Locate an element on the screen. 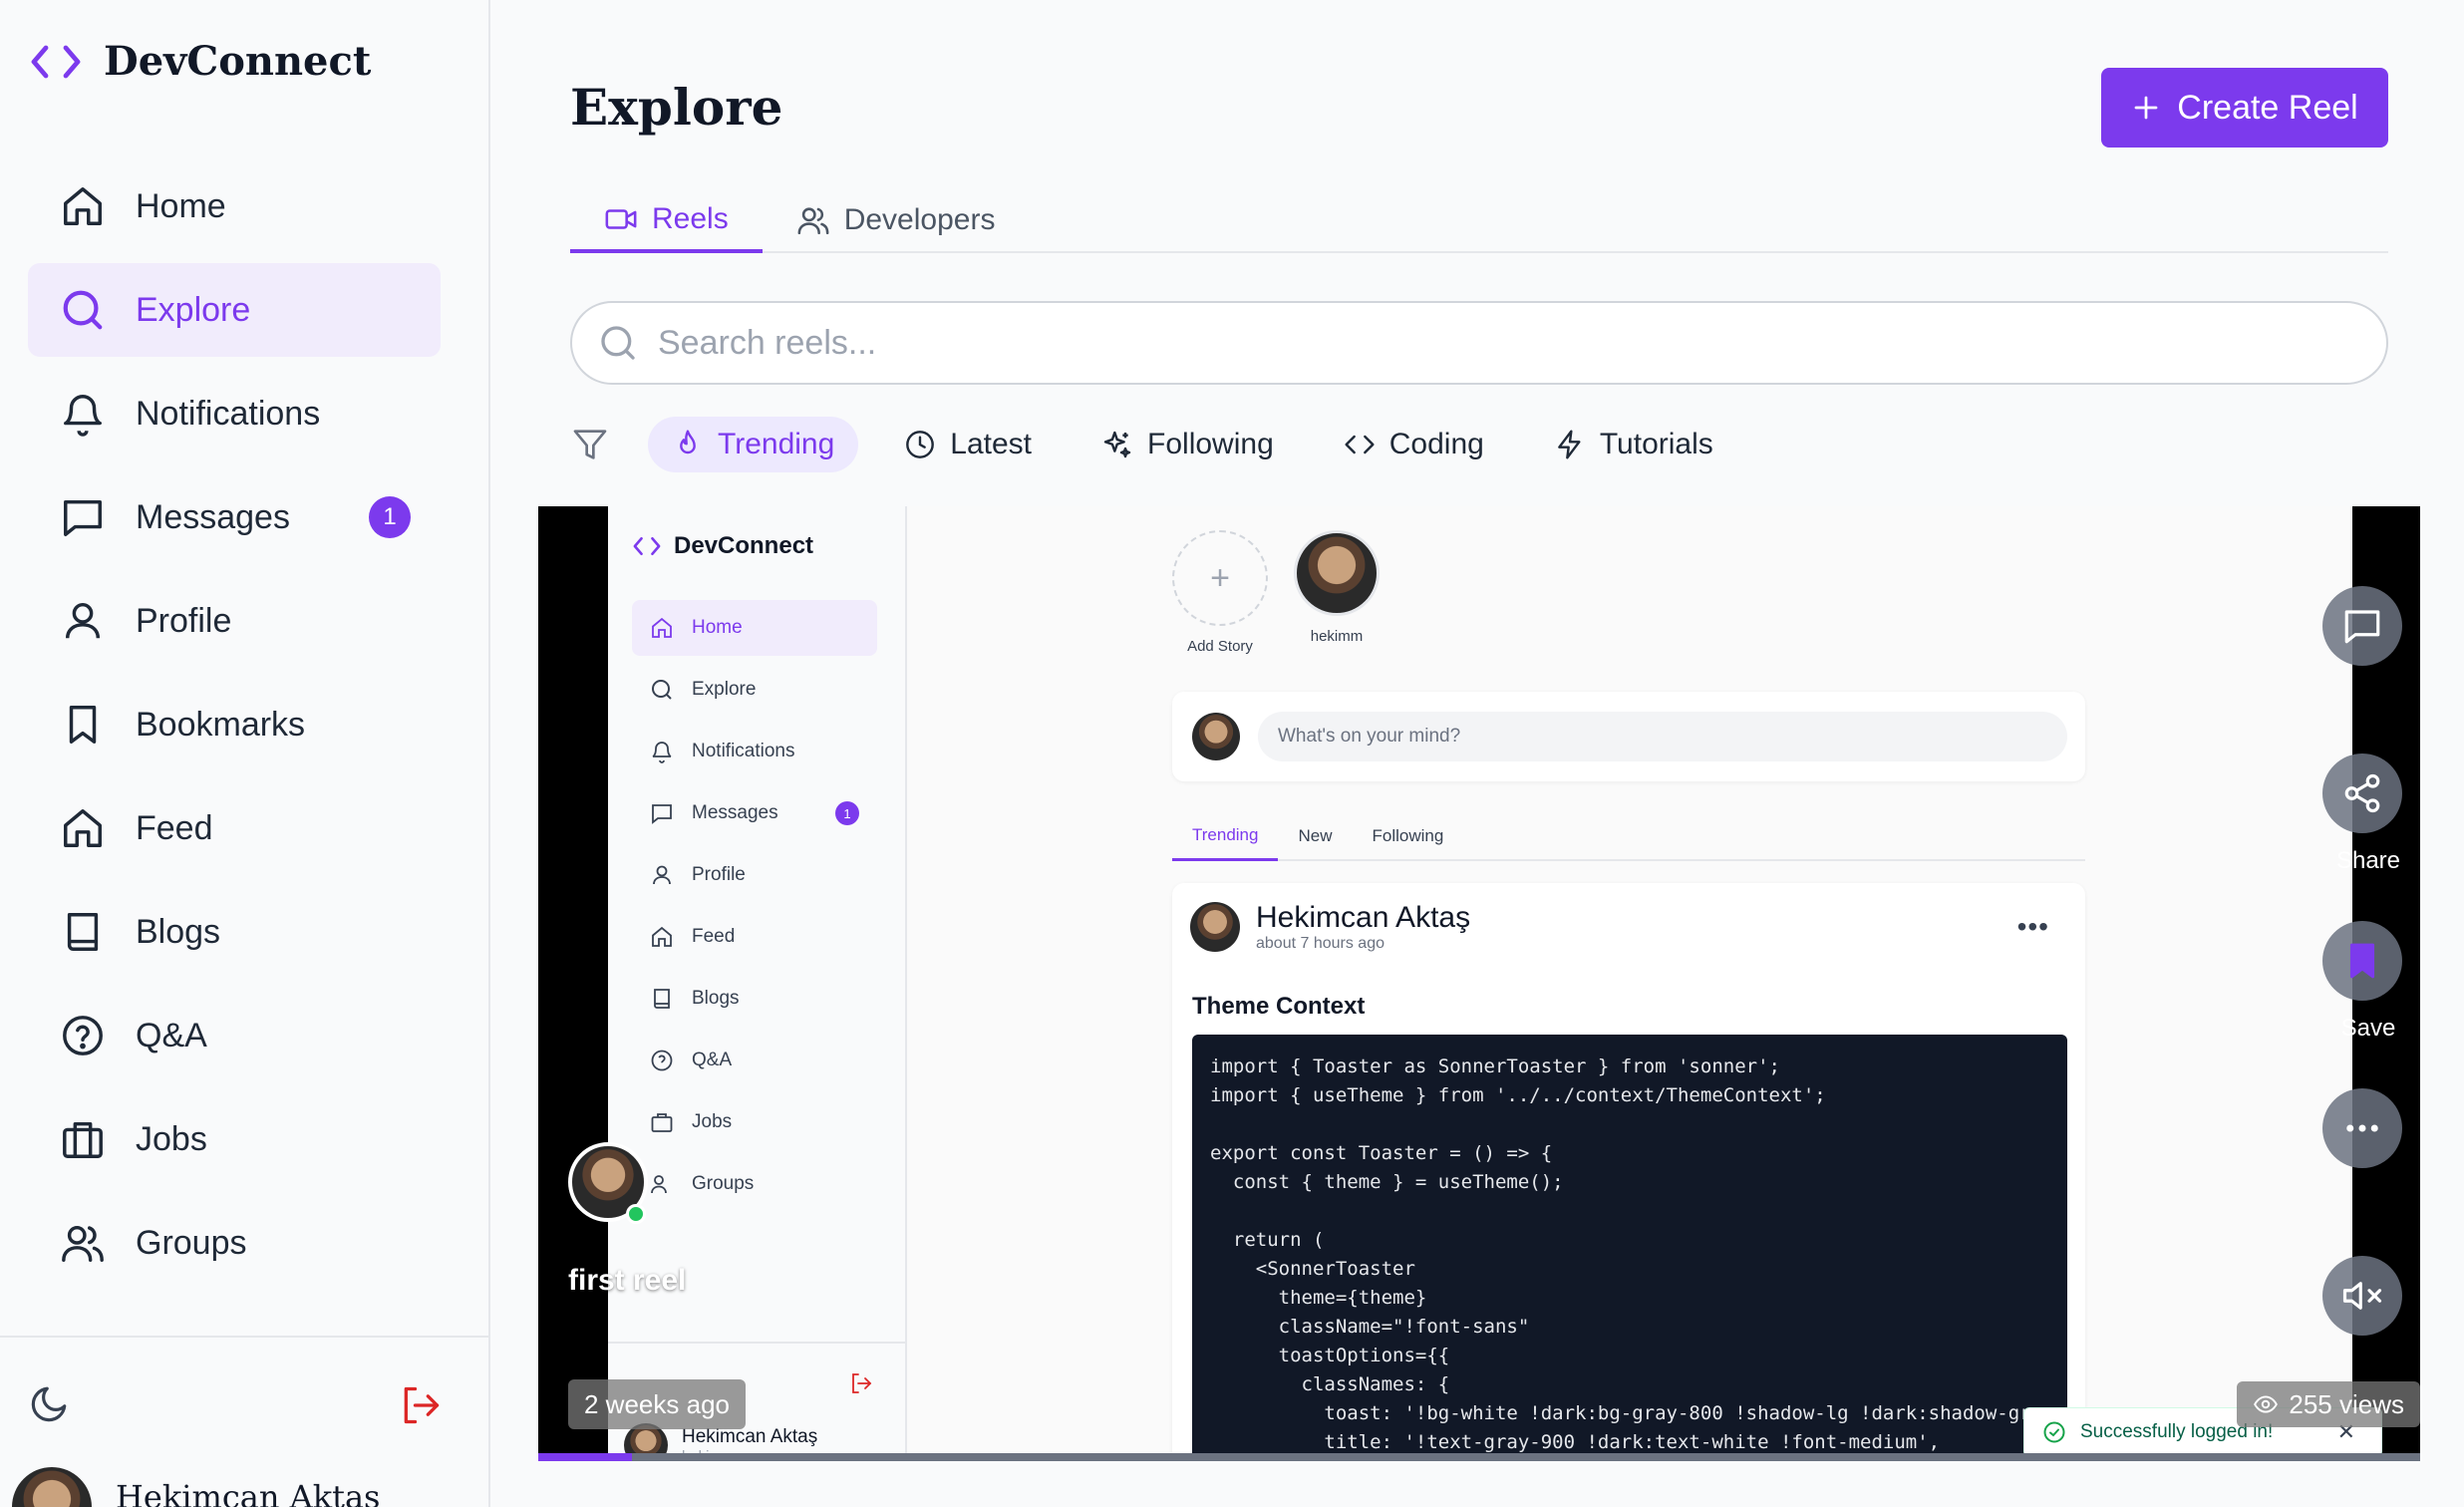 Image resolution: width=2464 pixels, height=1507 pixels. sidebar-item-label: Home is located at coordinates (181, 206).